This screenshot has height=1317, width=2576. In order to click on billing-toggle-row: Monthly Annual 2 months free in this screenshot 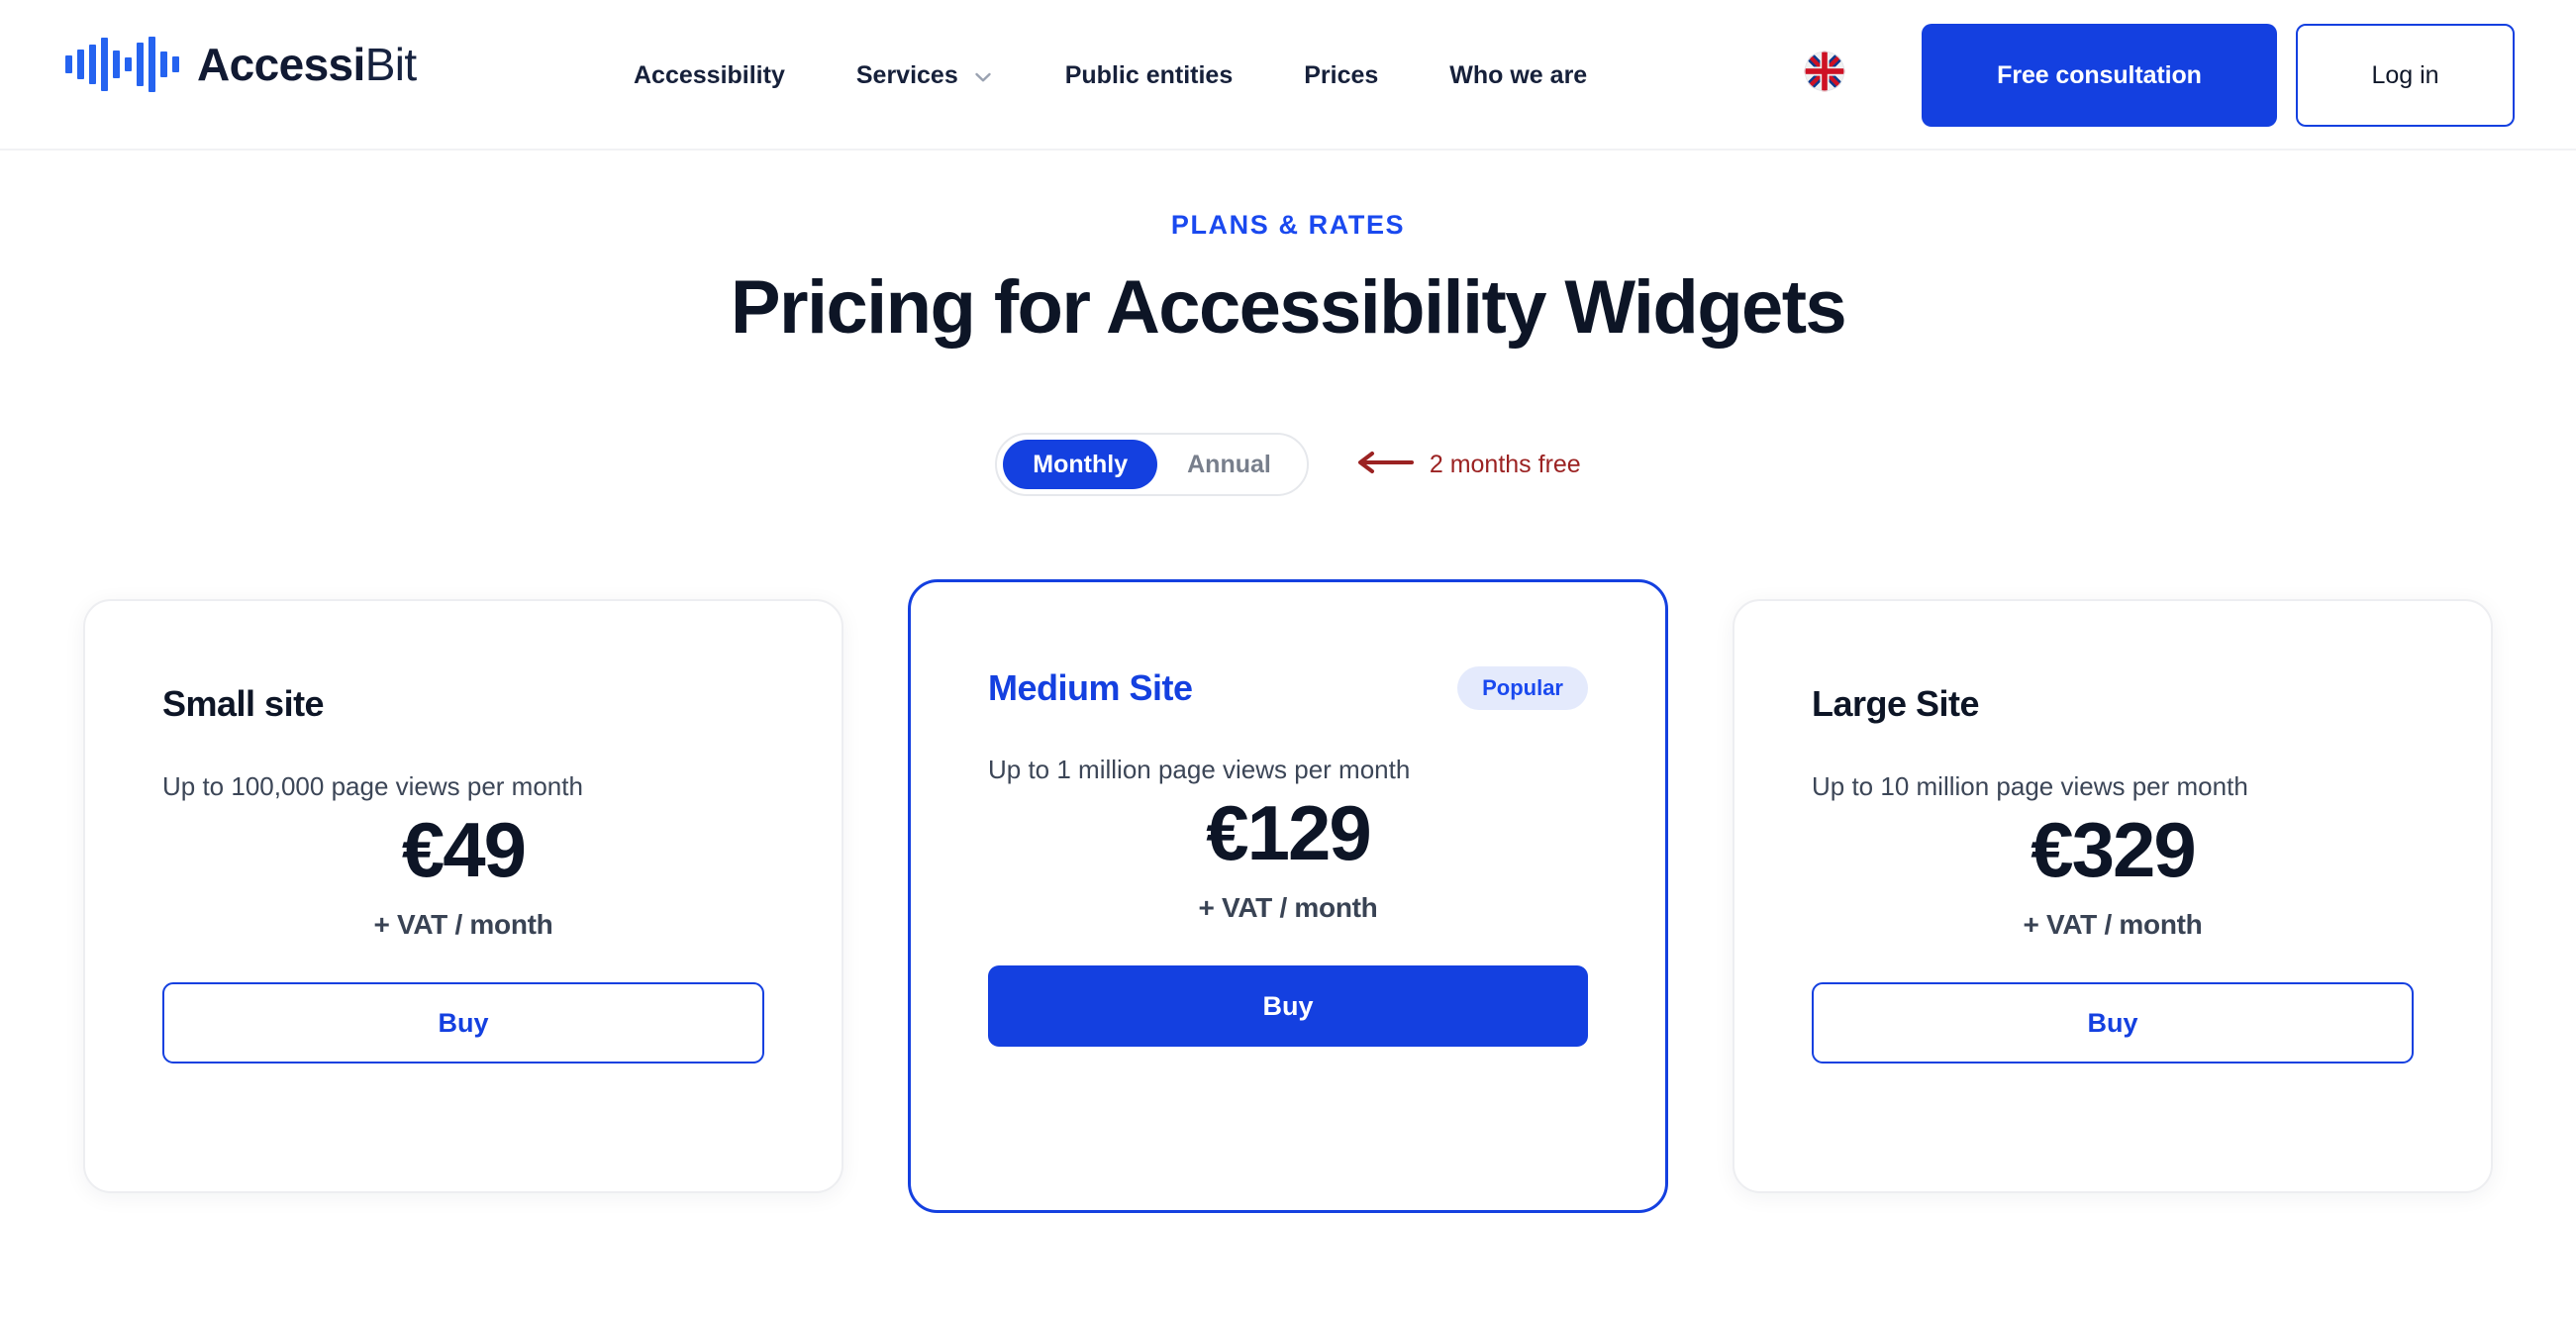, I will do `click(1288, 464)`.